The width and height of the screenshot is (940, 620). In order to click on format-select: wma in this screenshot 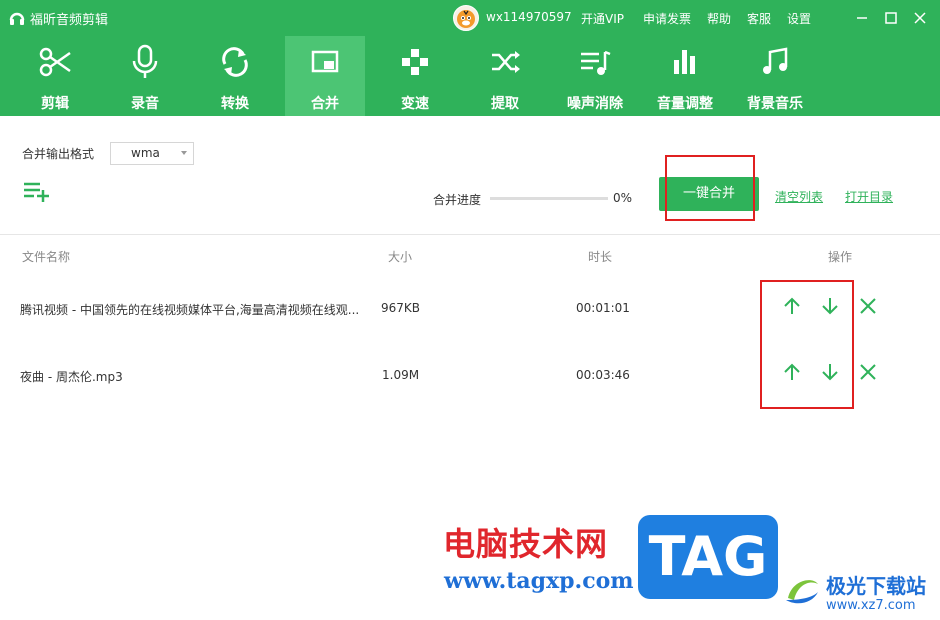, I will do `click(152, 153)`.